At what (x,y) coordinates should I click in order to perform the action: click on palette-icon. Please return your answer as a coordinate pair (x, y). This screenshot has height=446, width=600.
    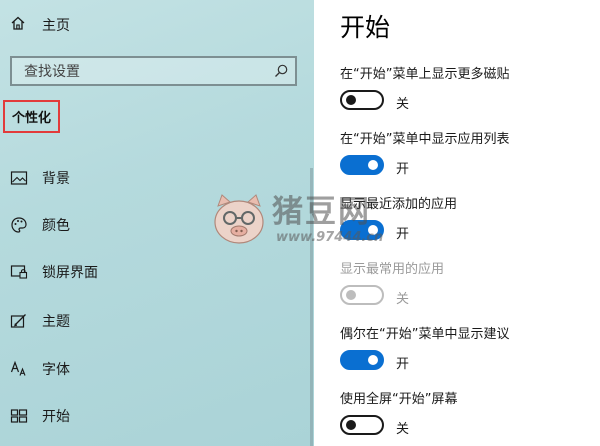
    Looking at the image, I should click on (19, 225).